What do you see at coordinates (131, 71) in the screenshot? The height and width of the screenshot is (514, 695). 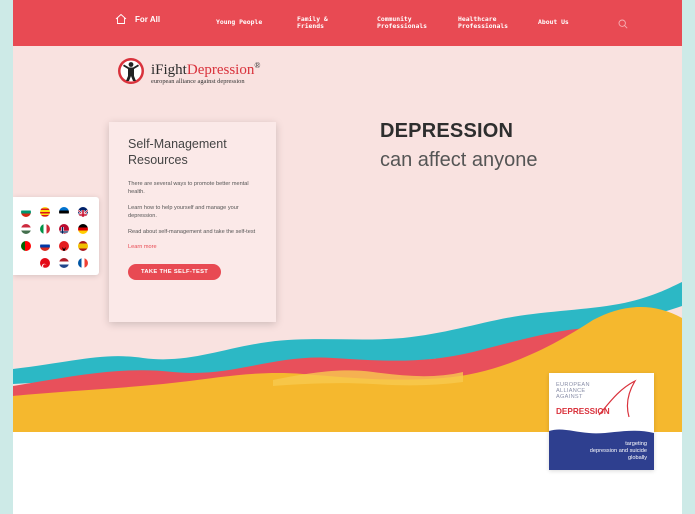 I see `ifightdepression-logo-icon` at bounding box center [131, 71].